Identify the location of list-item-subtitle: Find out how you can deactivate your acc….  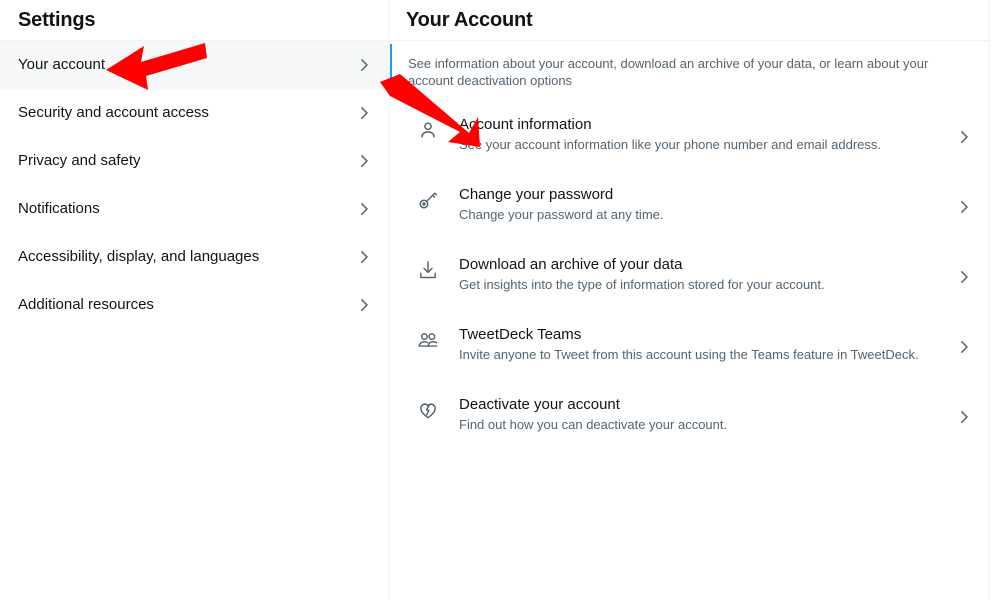
(593, 424).